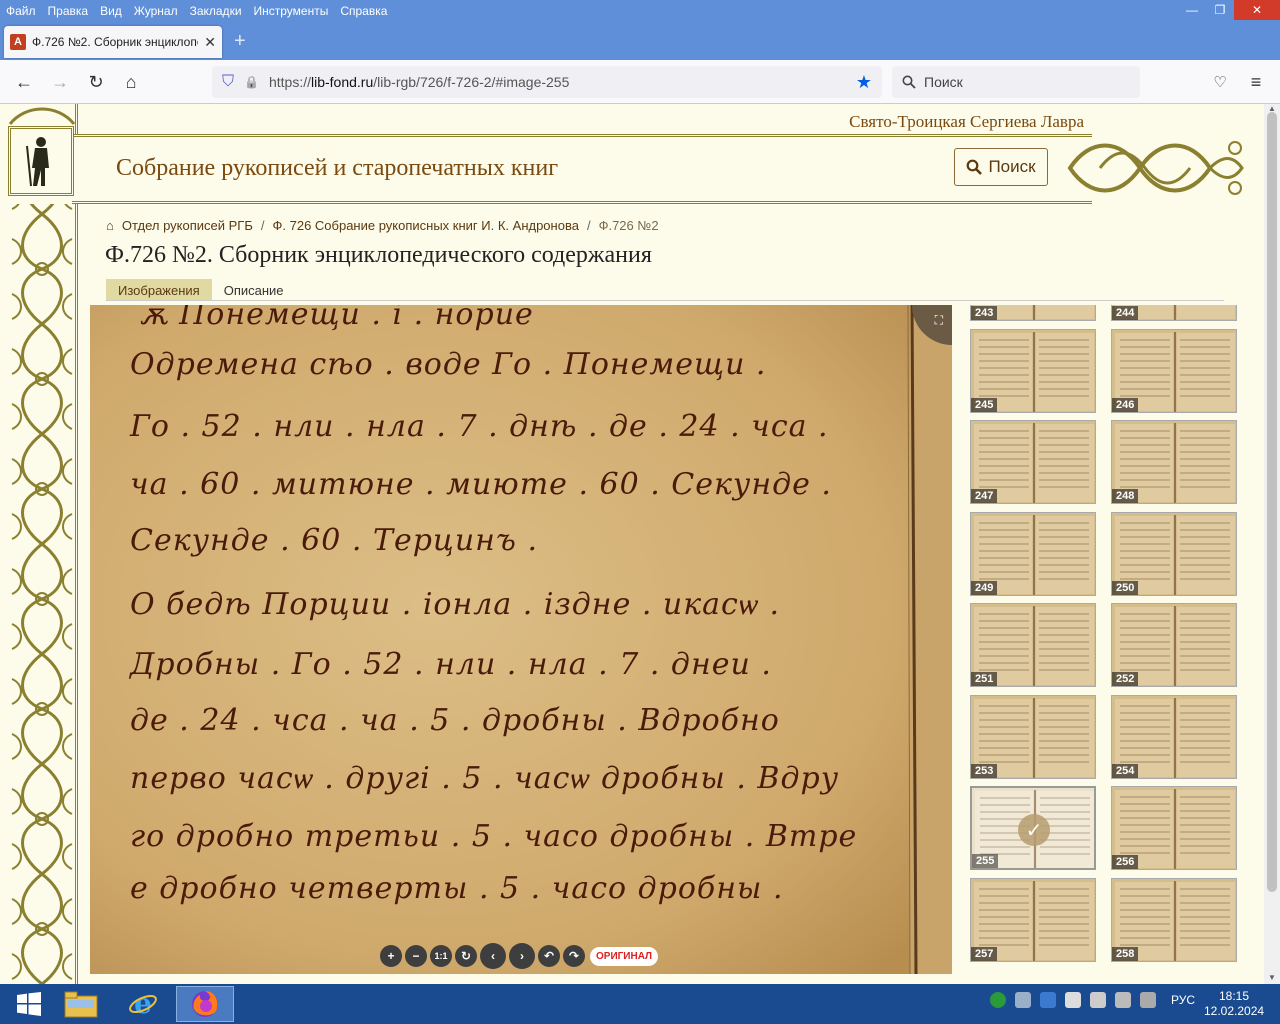 The height and width of the screenshot is (1024, 1280). Describe the element at coordinates (1033, 462) in the screenshot. I see `thumbnail-247: 247` at that location.